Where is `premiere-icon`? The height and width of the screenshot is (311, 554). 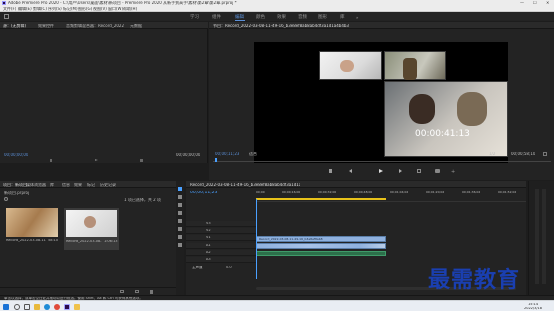
premiere-icon is located at coordinates (67, 306).